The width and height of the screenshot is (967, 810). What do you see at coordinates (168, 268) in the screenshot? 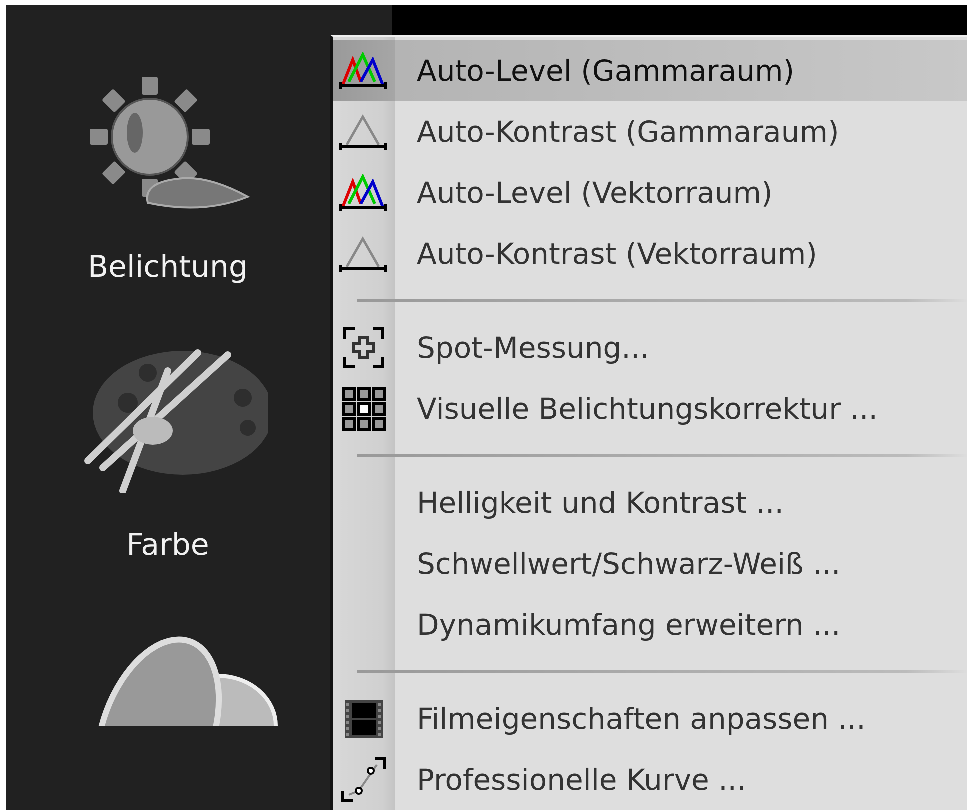
I see `tool-label: Belichtung` at bounding box center [168, 268].